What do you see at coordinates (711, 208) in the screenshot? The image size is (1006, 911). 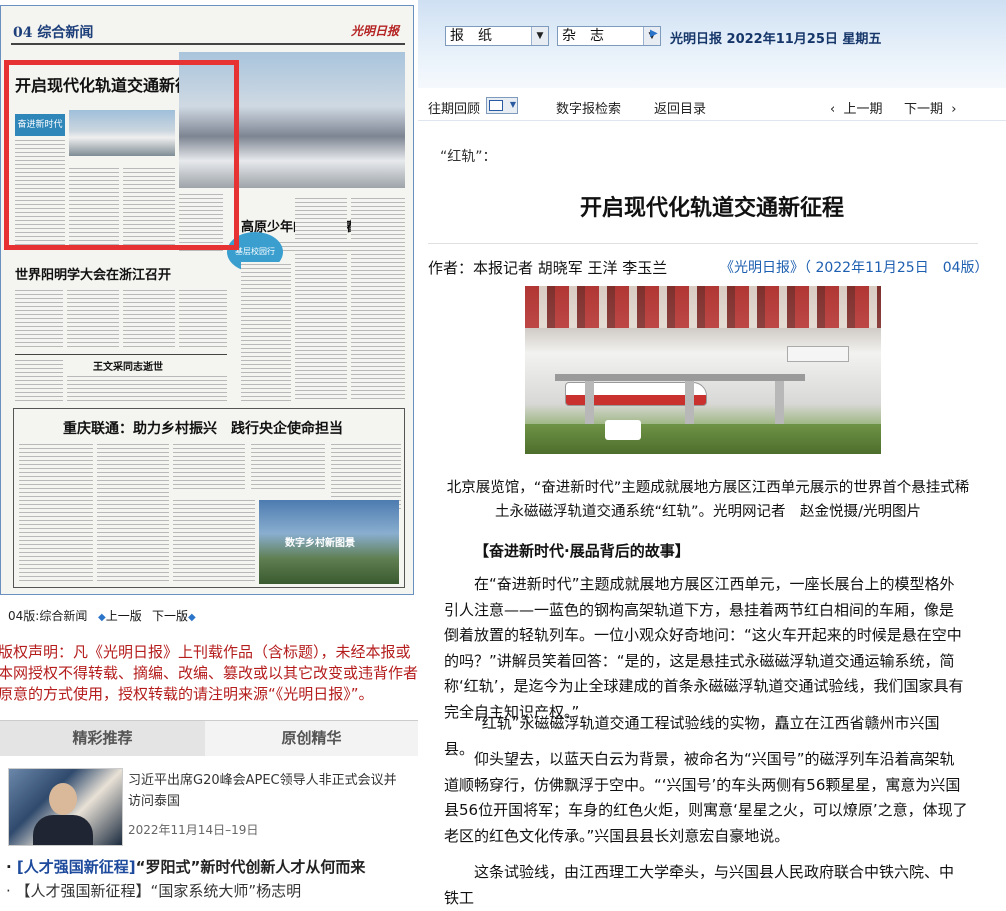 I see `article-title: 开启现代化轨道交通新征程` at bounding box center [711, 208].